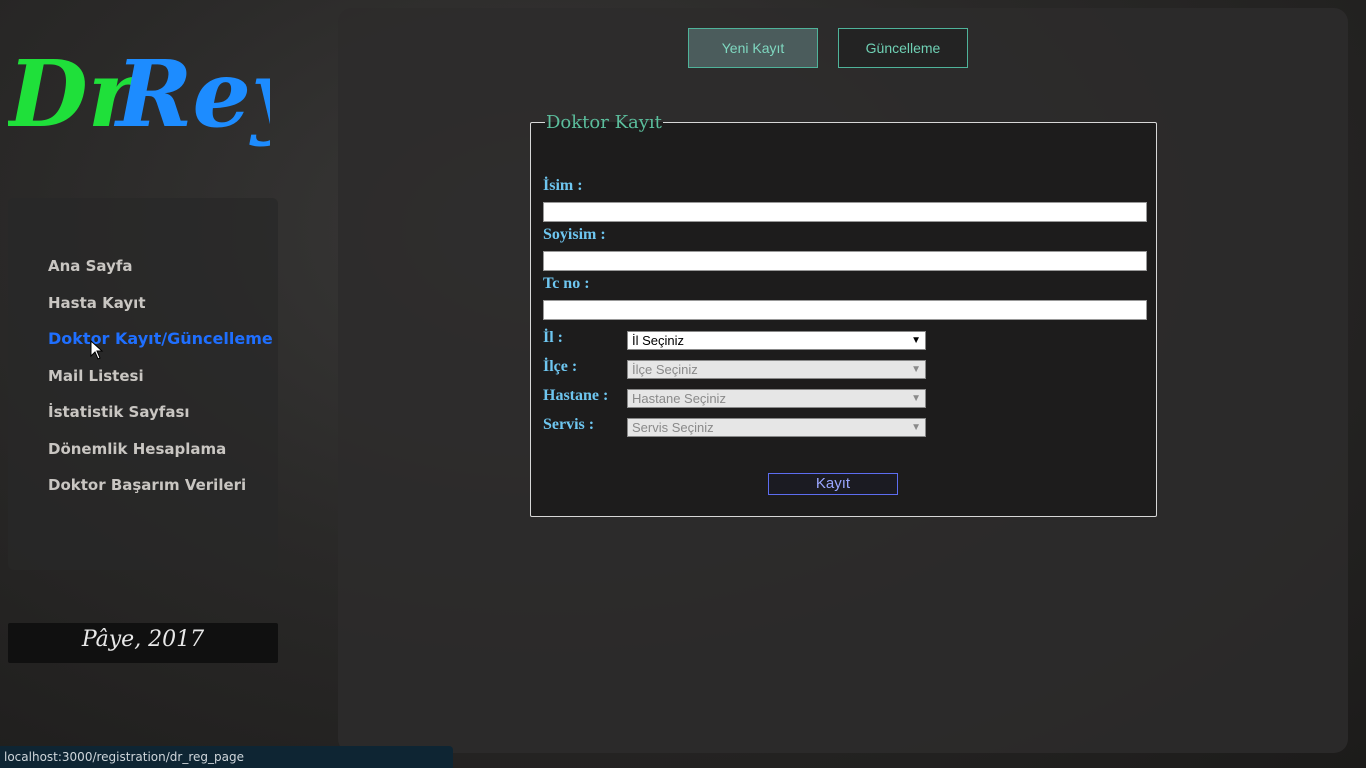 The width and height of the screenshot is (1366, 768). What do you see at coordinates (845, 261) in the screenshot?
I see `surname-input` at bounding box center [845, 261].